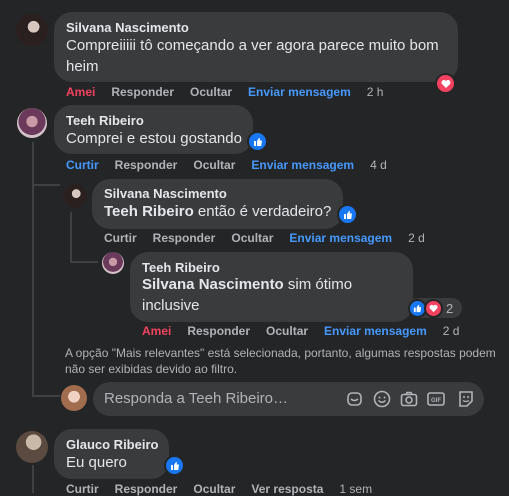 The height and width of the screenshot is (496, 509). I want to click on thread-connector-nested, so click(84, 262).